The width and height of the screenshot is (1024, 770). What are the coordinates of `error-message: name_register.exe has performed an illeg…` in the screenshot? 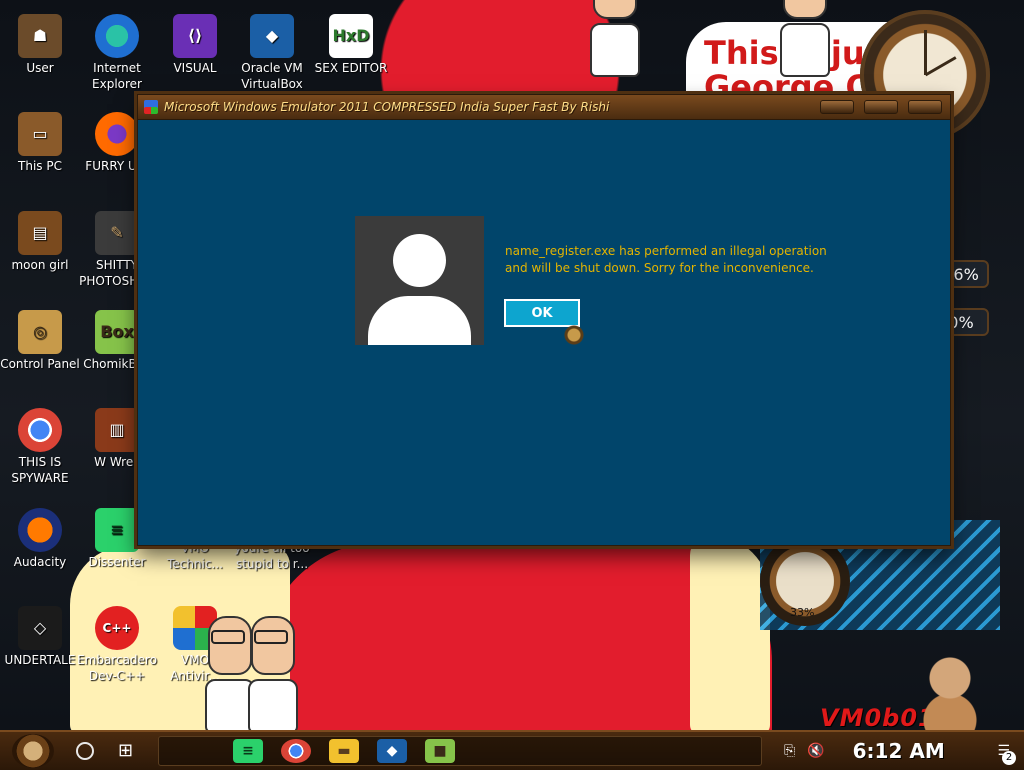 It's located at (666, 259).